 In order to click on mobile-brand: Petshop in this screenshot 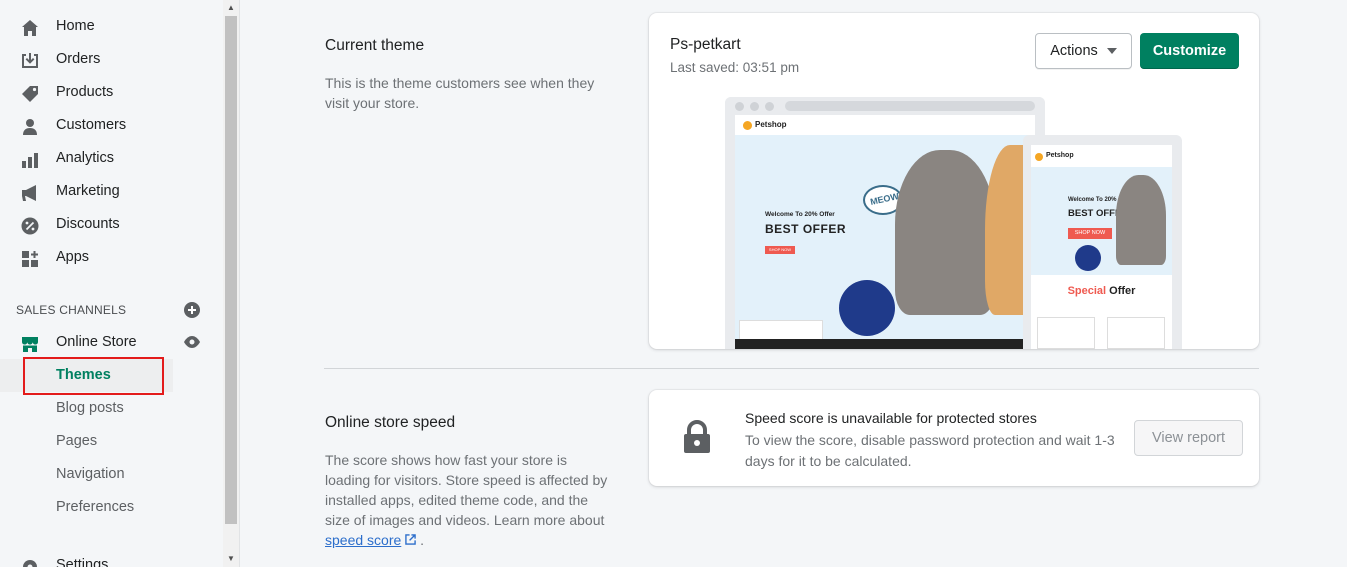, I will do `click(1060, 155)`.